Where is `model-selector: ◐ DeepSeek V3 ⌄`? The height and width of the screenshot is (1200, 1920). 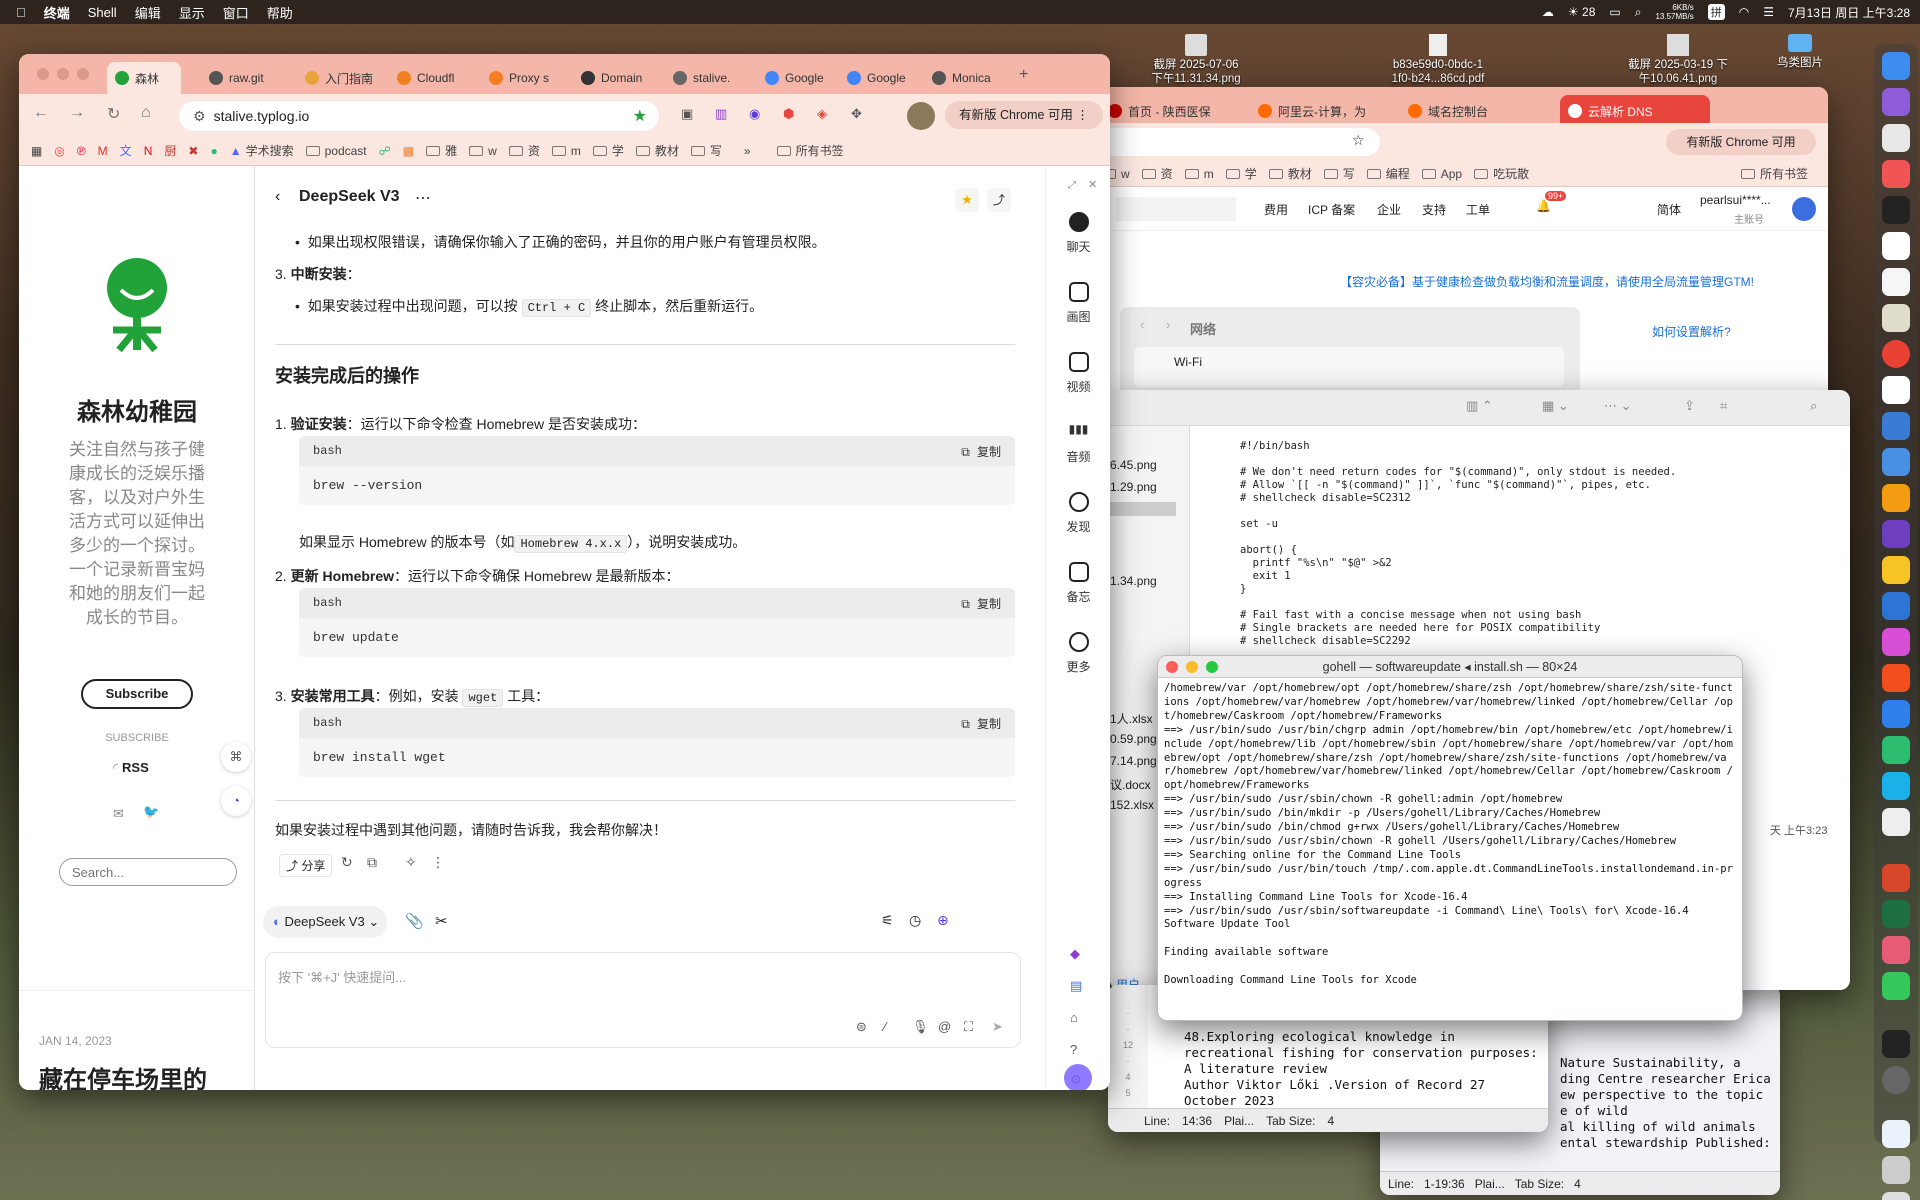
model-selector: ◐ DeepSeek V3 ⌄ is located at coordinates (325, 922).